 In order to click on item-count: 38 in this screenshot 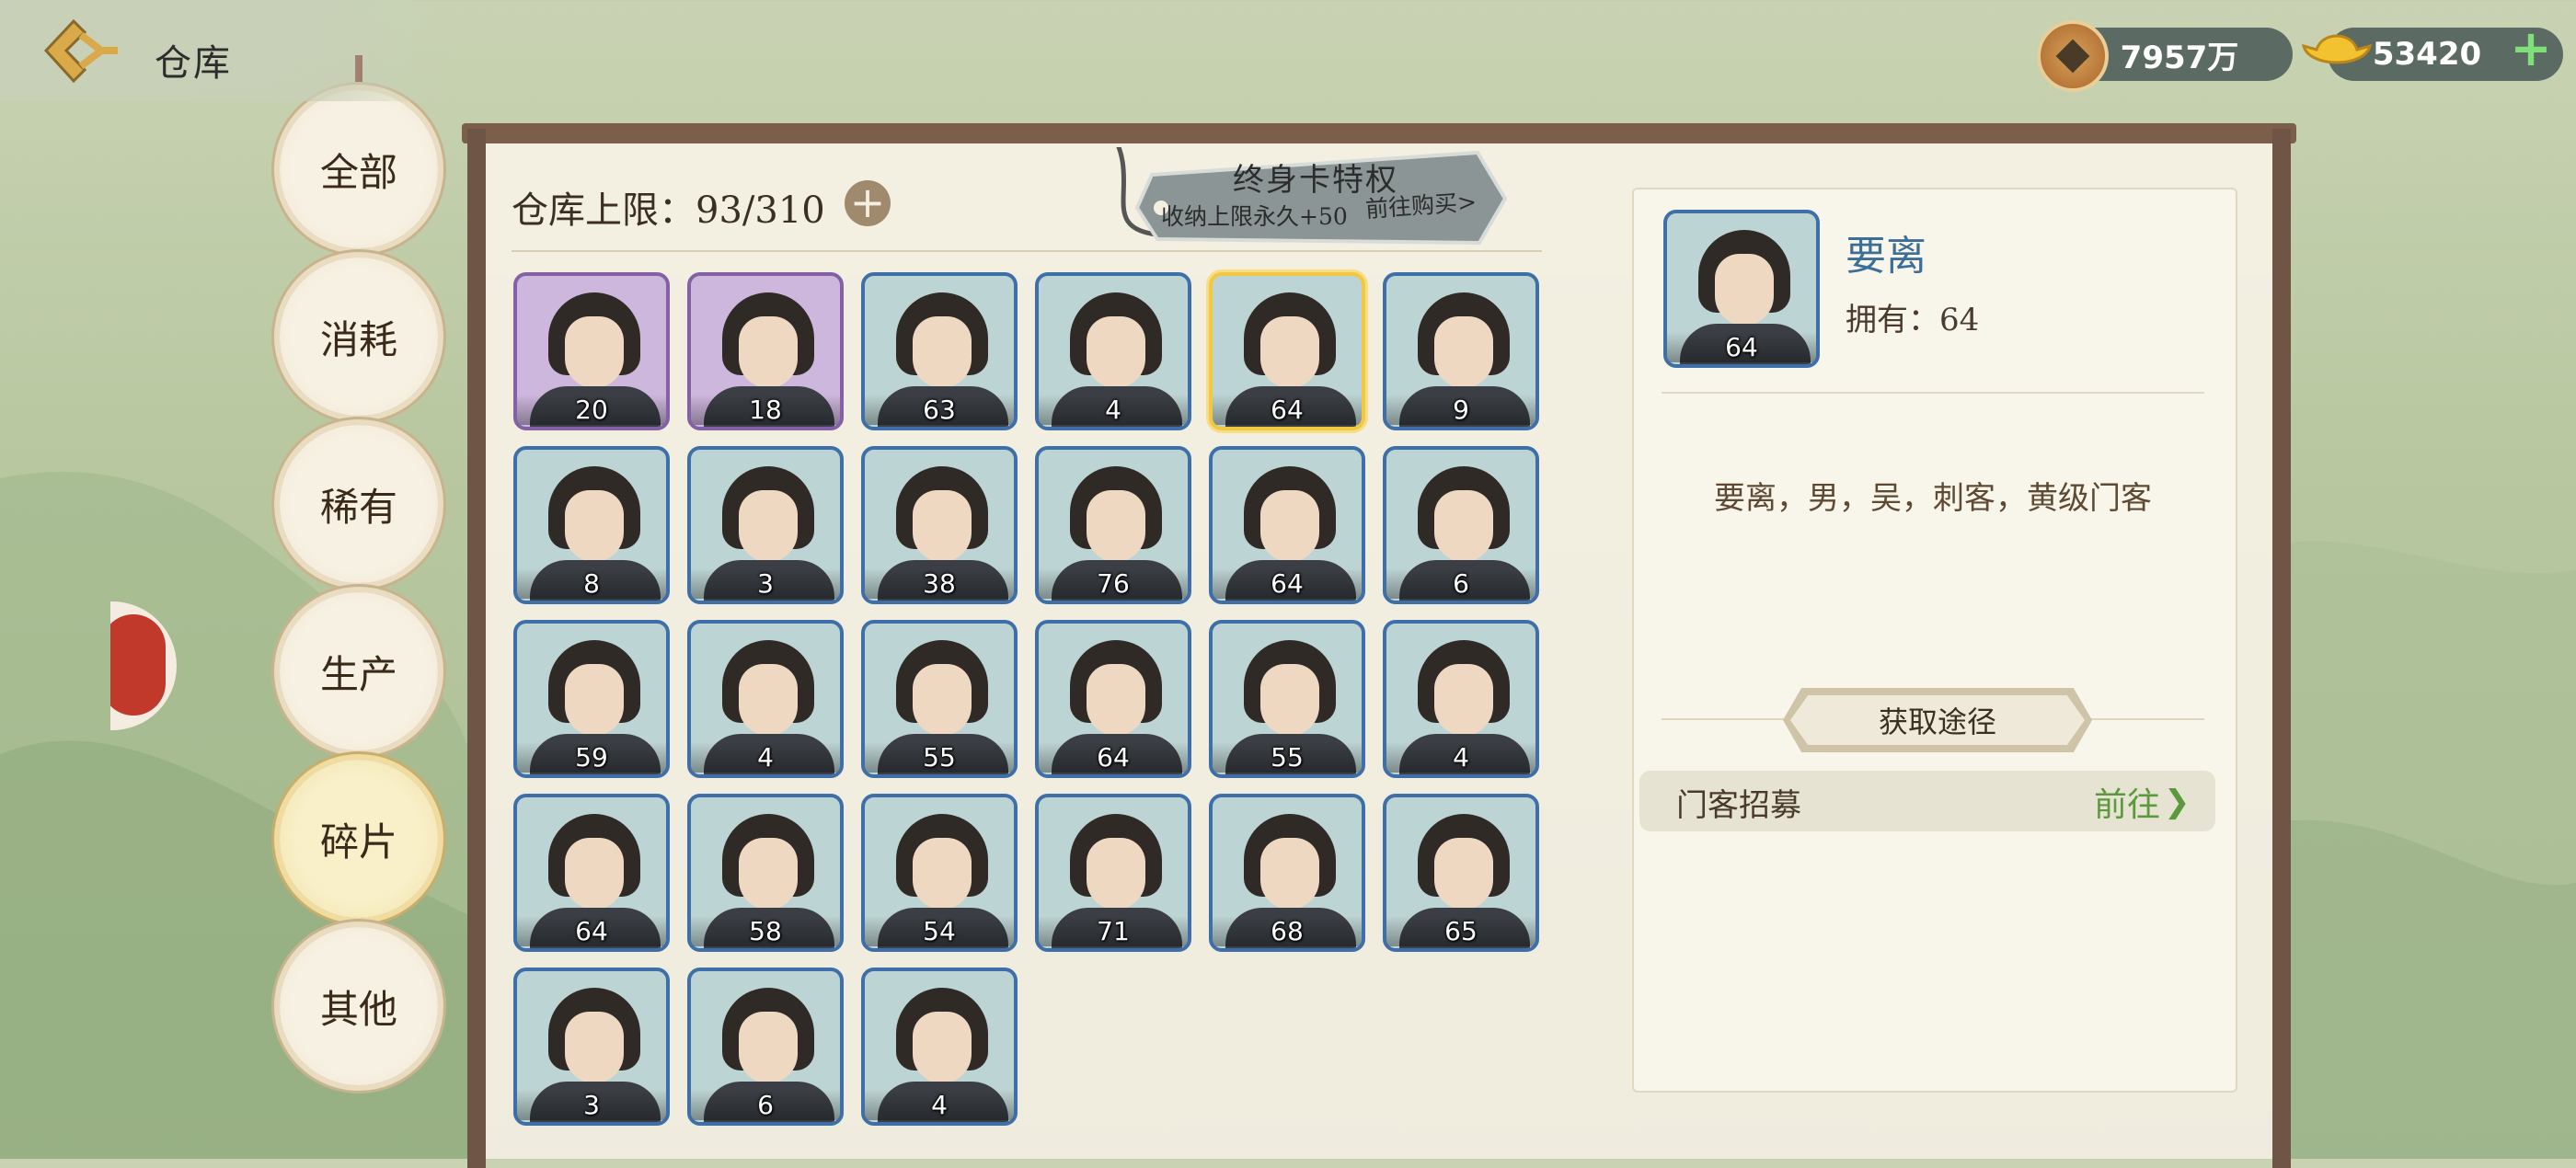, I will do `click(939, 583)`.